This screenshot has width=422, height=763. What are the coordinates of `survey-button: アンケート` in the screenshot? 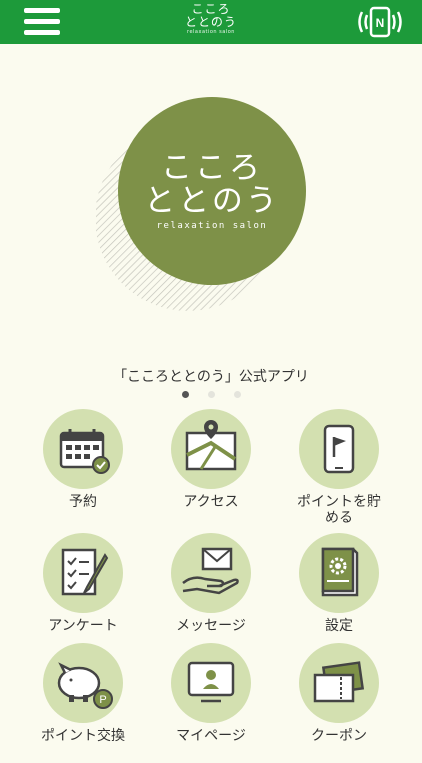 It's located at (83, 593).